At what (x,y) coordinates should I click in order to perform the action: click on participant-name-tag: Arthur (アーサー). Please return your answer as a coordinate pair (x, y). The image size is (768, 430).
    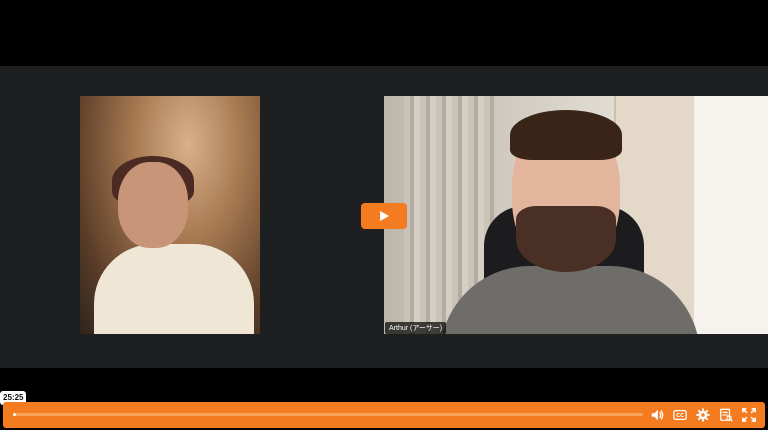
    Looking at the image, I should click on (416, 328).